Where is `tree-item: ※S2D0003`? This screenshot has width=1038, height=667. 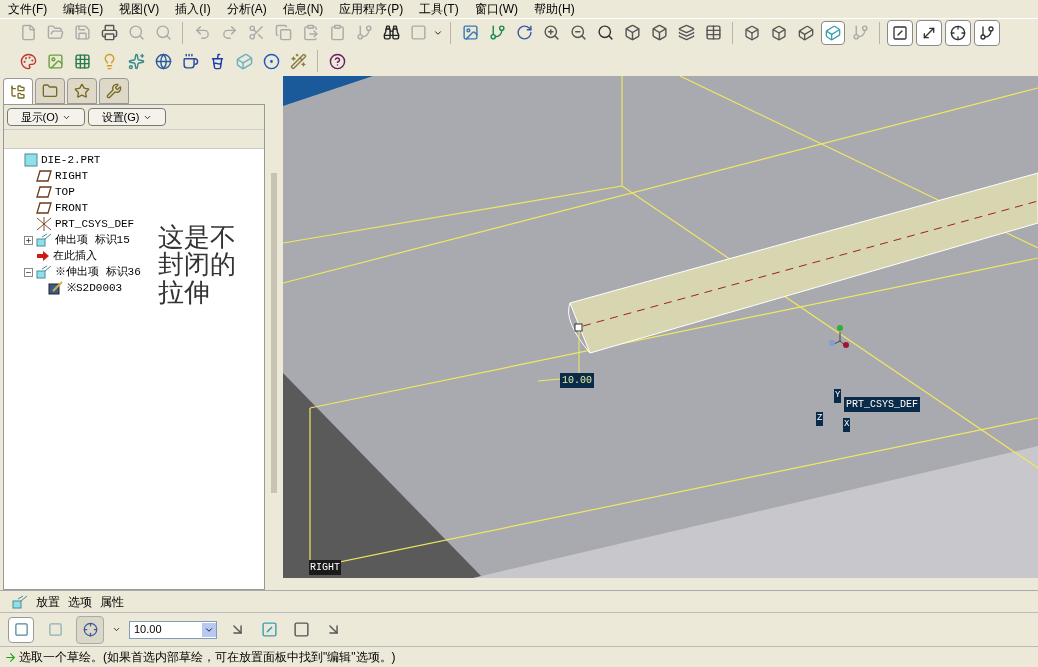 tree-item: ※S2D0003 is located at coordinates (95, 288).